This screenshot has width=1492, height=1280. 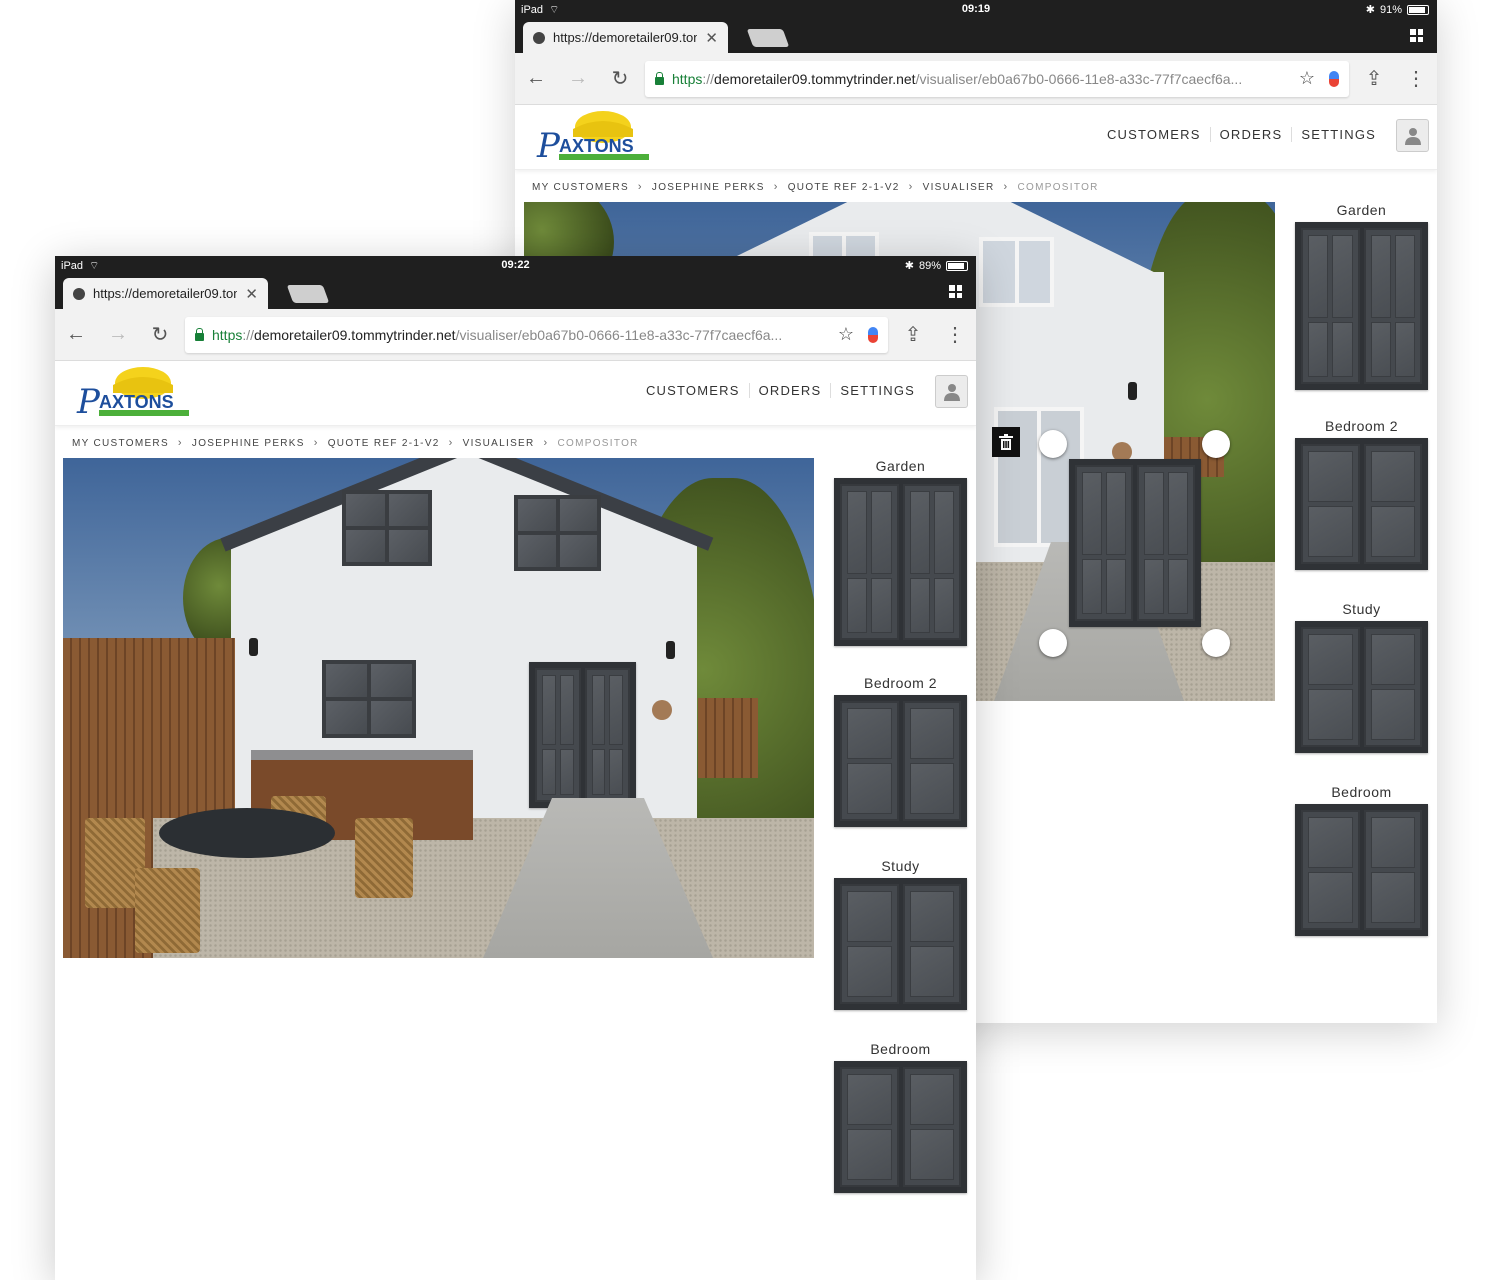 I want to click on resize-handle-bottom-left, so click(x=1053, y=643).